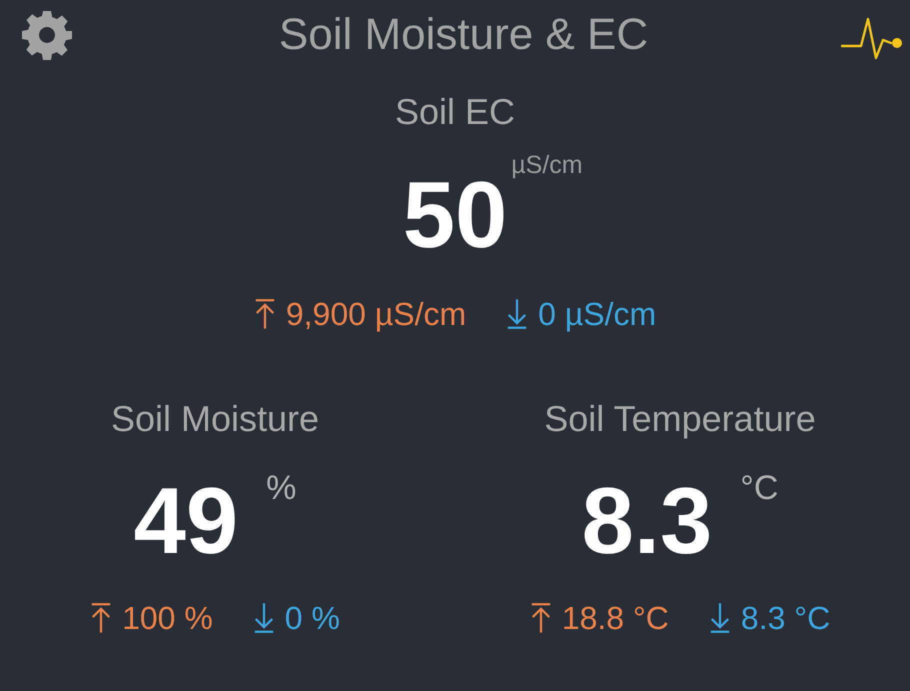  I want to click on reading-value: 49, so click(186, 521).